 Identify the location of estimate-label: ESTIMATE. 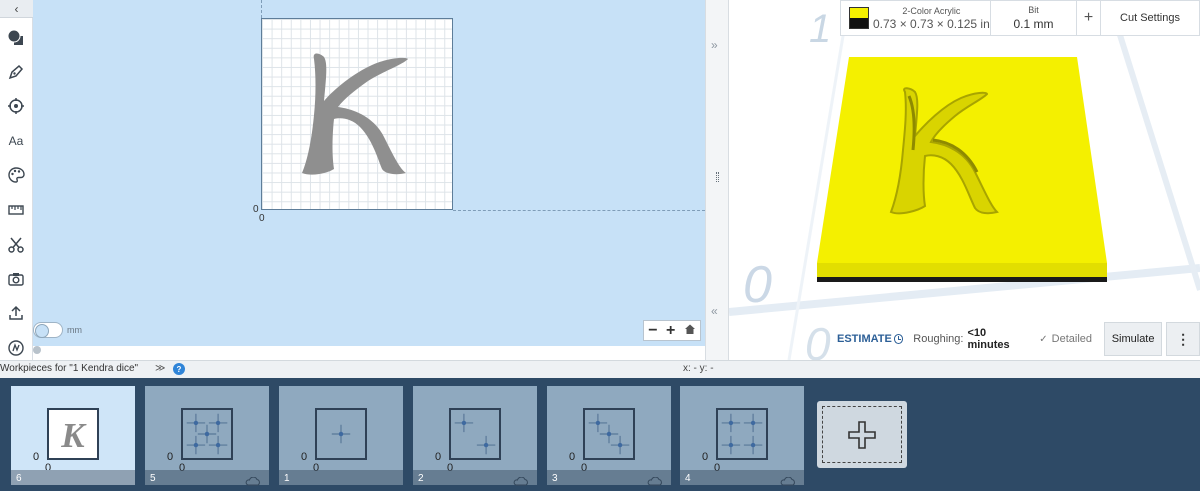
(864, 339).